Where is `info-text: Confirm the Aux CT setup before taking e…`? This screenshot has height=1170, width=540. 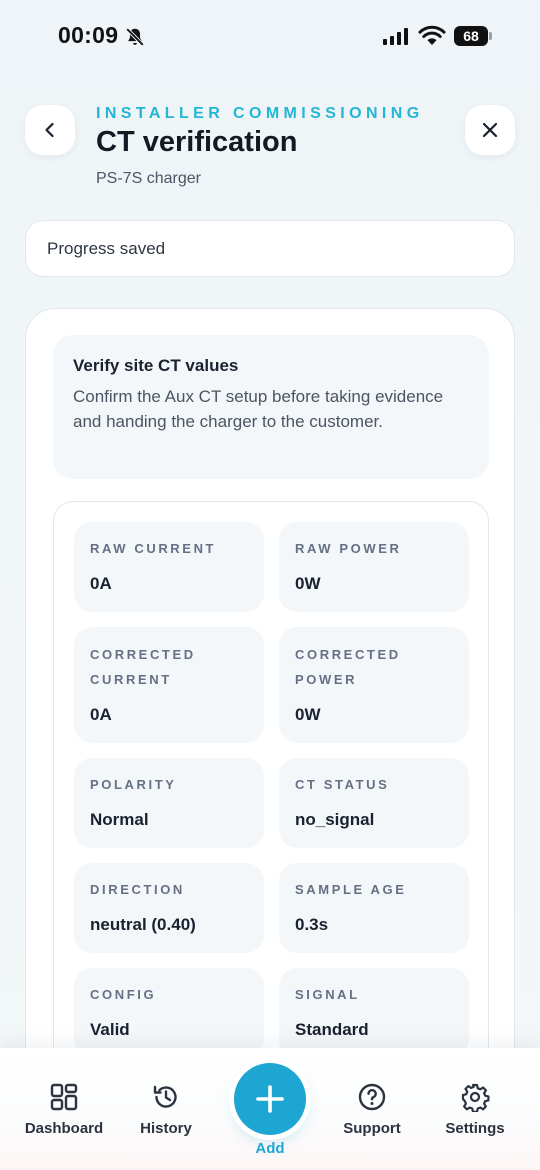
info-text: Confirm the Aux CT setup before taking e… is located at coordinates (258, 409).